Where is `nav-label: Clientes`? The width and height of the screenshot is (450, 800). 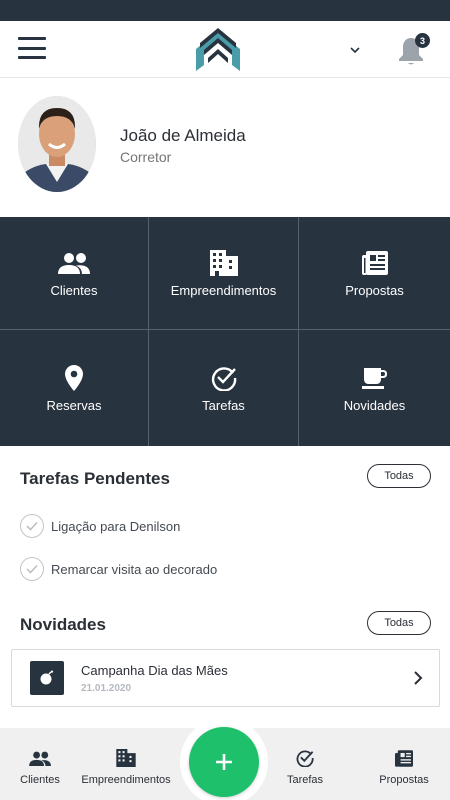 nav-label: Clientes is located at coordinates (40, 780).